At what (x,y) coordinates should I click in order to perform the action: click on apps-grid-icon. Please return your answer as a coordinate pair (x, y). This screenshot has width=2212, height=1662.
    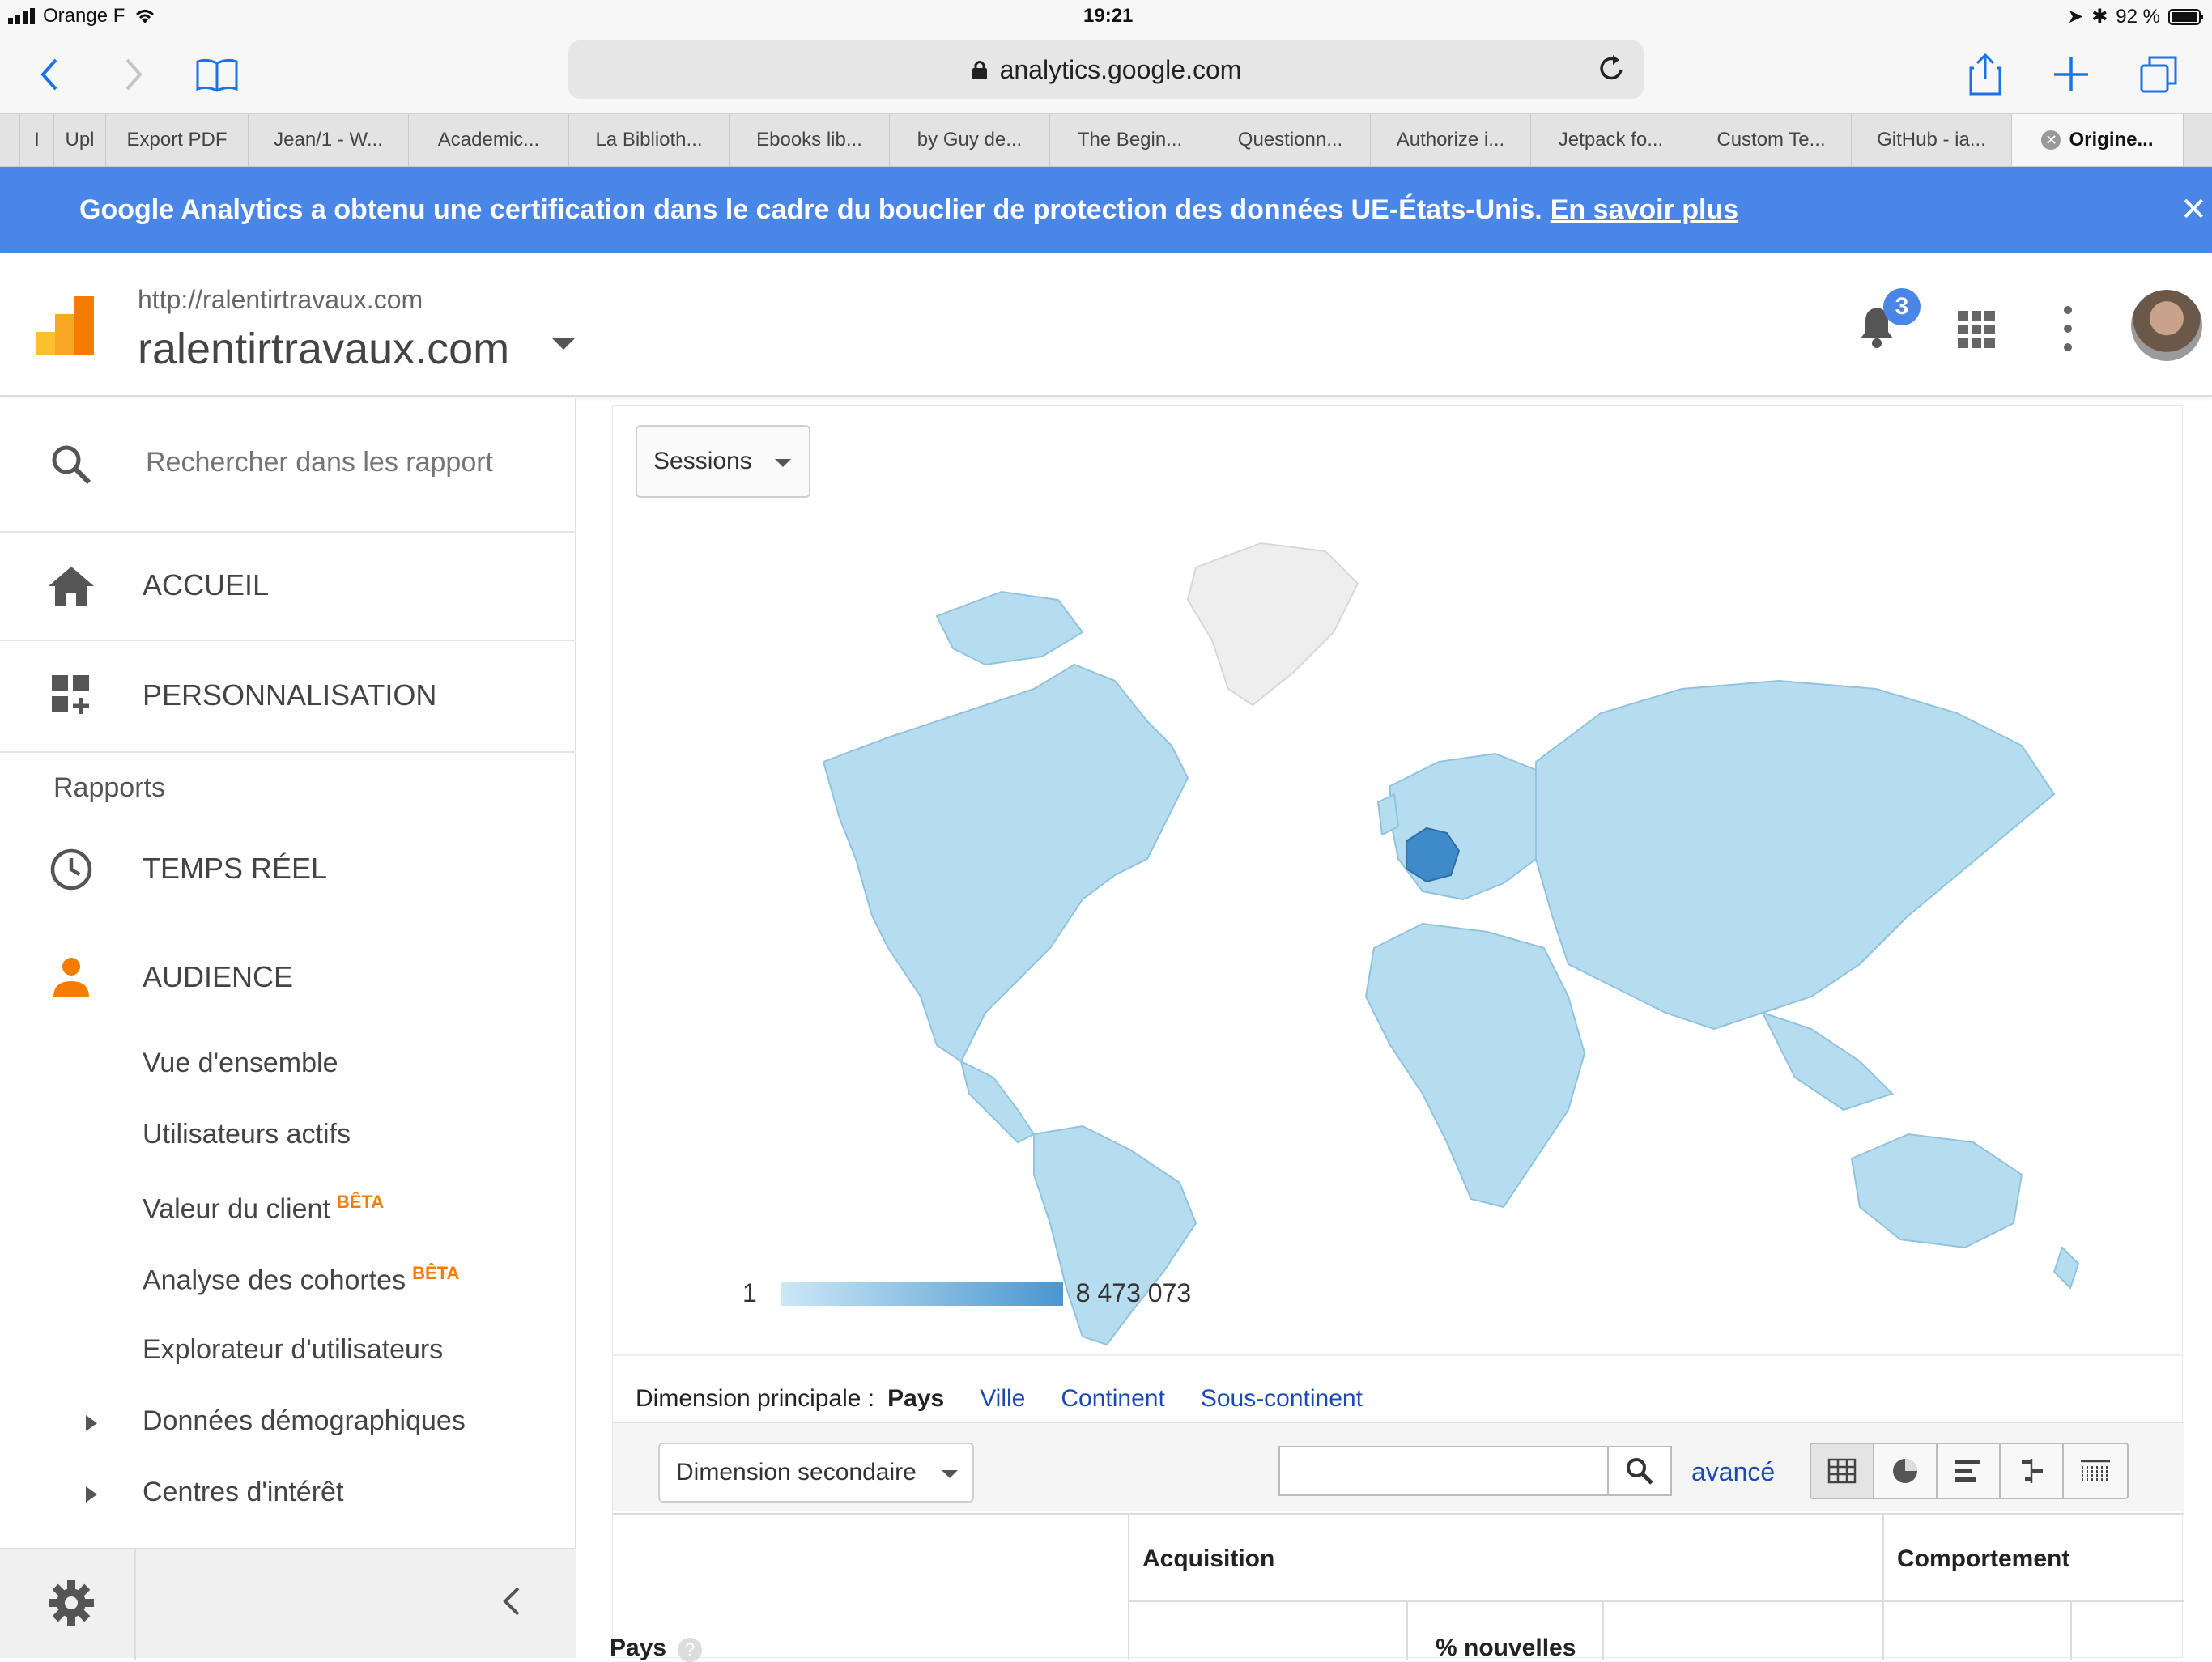
    Looking at the image, I should click on (1977, 329).